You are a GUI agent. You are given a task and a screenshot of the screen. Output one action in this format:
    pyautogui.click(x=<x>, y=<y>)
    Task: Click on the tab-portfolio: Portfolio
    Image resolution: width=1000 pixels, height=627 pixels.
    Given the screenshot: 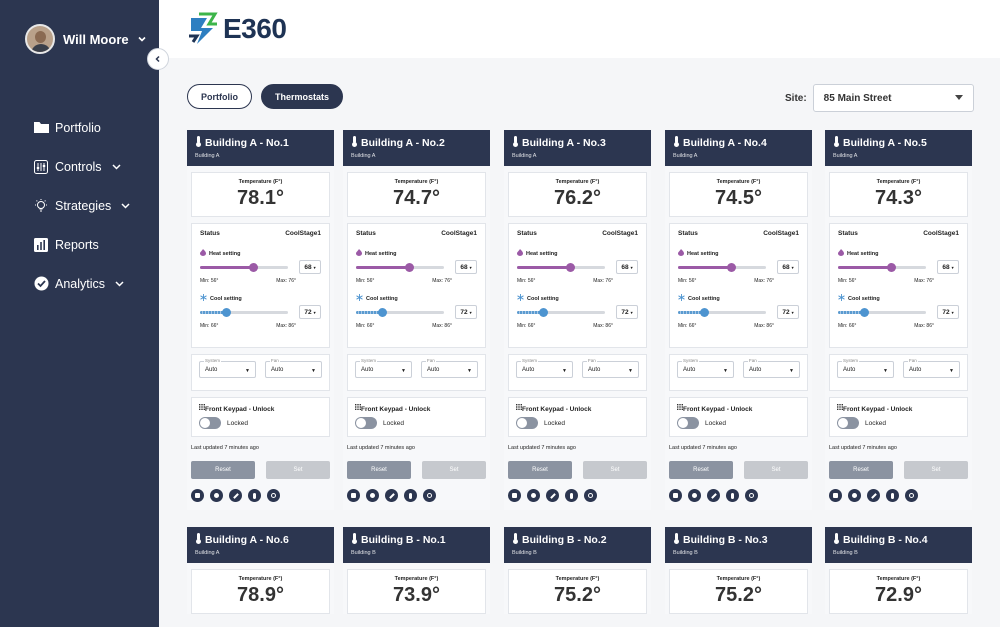 What is the action you would take?
    pyautogui.click(x=219, y=96)
    